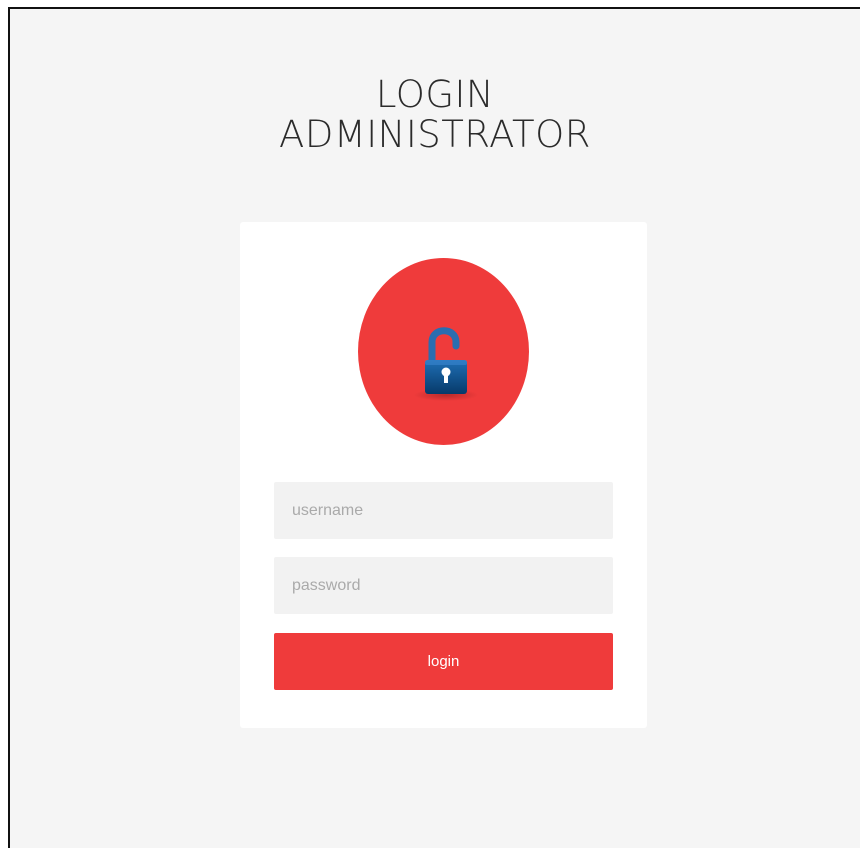 The image size is (860, 848). I want to click on page-title: LOGIN ADMINISTRATOR, so click(435, 115).